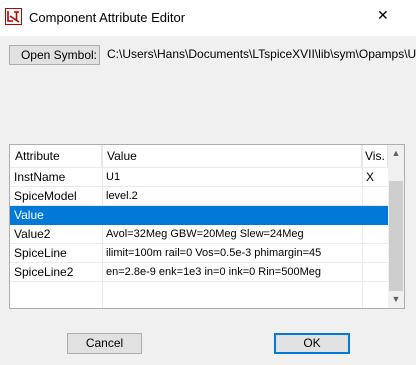 This screenshot has height=365, width=416. I want to click on attribute-name: SpiceLine, so click(40, 253).